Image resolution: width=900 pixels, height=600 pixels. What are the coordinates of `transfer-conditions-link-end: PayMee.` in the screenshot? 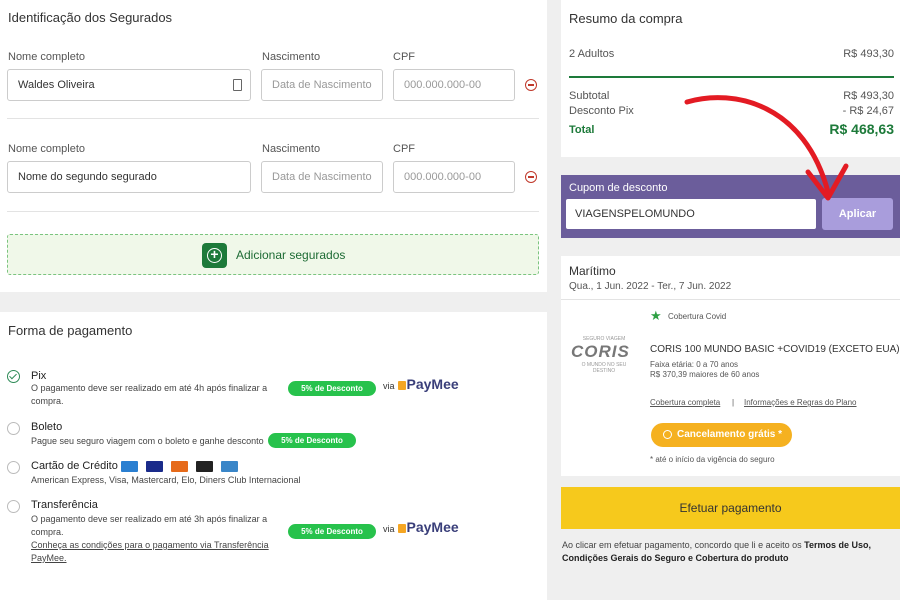 It's located at (156, 558).